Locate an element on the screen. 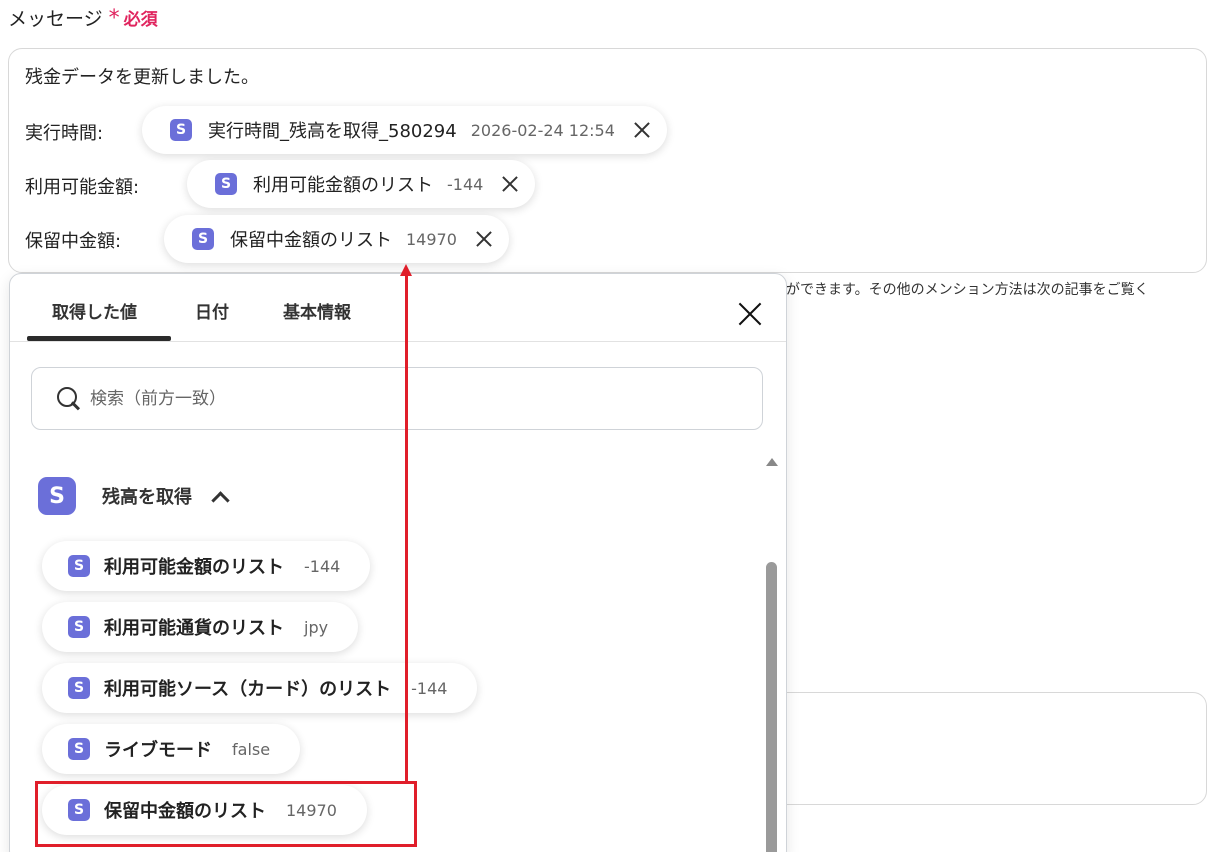 Image resolution: width=1214 pixels, height=852 pixels. tab-date: 日付 is located at coordinates (212, 310).